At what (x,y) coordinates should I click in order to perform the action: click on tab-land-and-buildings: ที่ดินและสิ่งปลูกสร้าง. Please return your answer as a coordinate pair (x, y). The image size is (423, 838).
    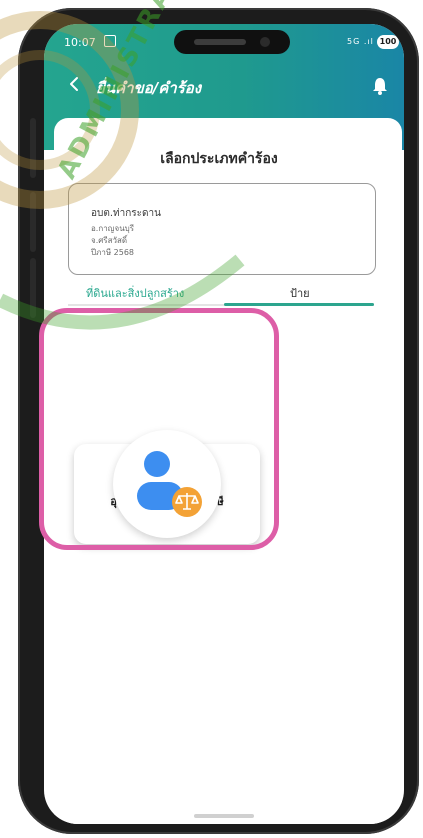
    Looking at the image, I should click on (135, 293).